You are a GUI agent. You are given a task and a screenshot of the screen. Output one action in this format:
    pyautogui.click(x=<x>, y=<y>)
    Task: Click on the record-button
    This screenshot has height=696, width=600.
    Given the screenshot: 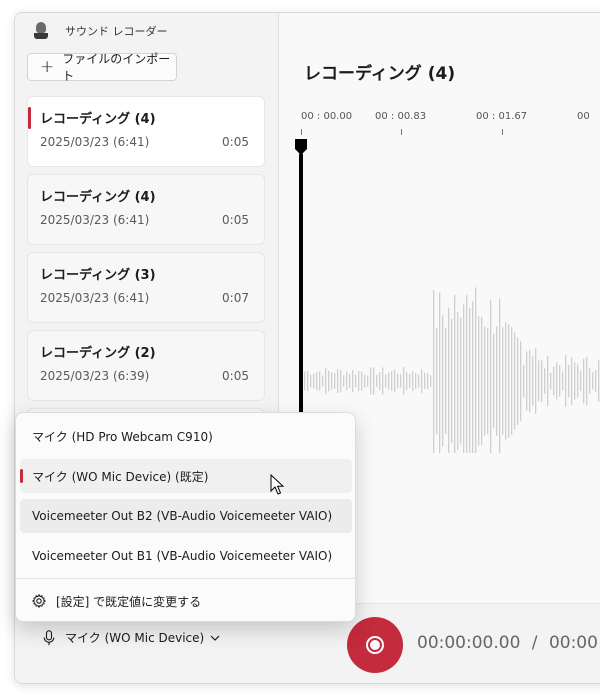 What is the action you would take?
    pyautogui.click(x=375, y=645)
    